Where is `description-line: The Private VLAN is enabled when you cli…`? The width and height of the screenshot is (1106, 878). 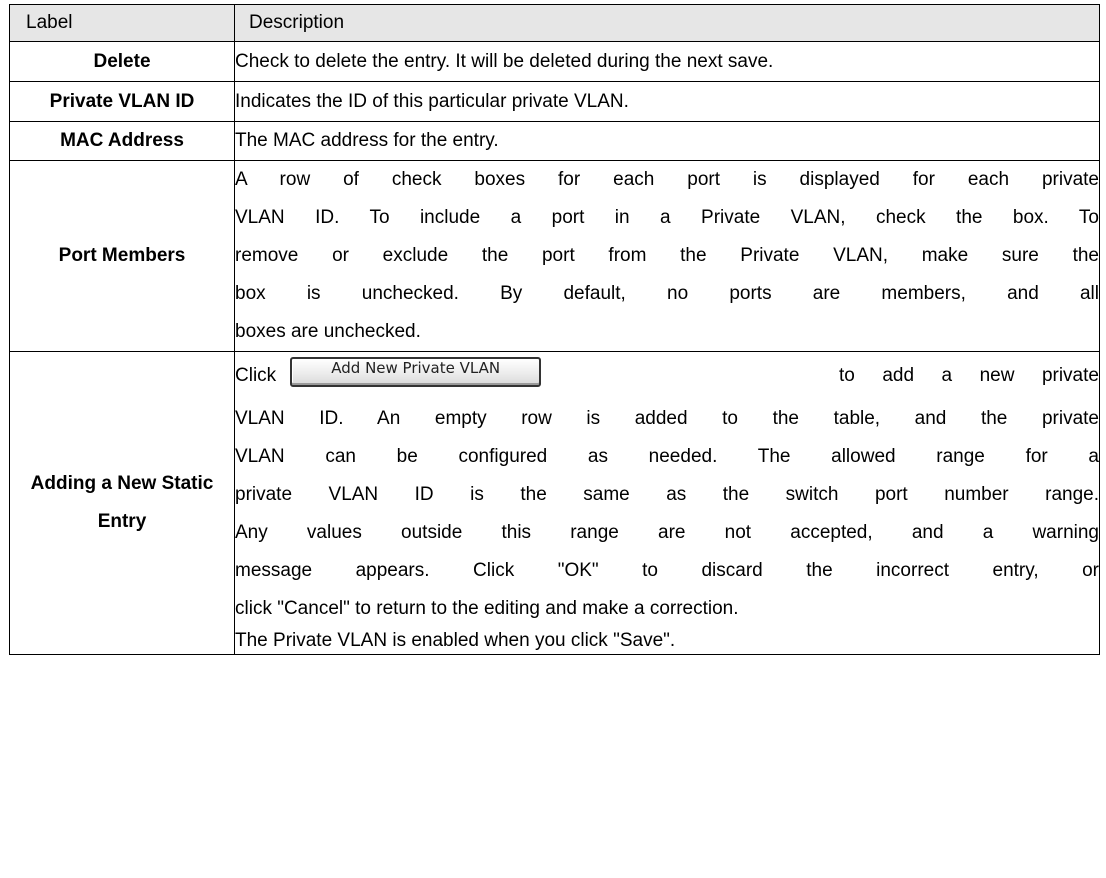 description-line: The Private VLAN is enabled when you cli… is located at coordinates (455, 640).